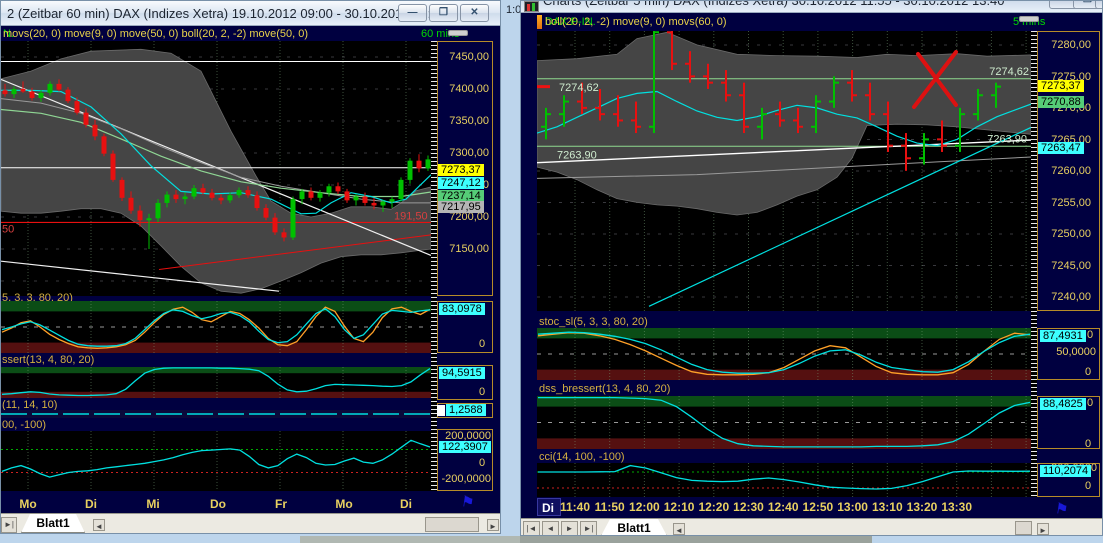  Describe the element at coordinates (1061, 86) in the screenshot. I see `price-marker-yellow: 7273,37` at that location.